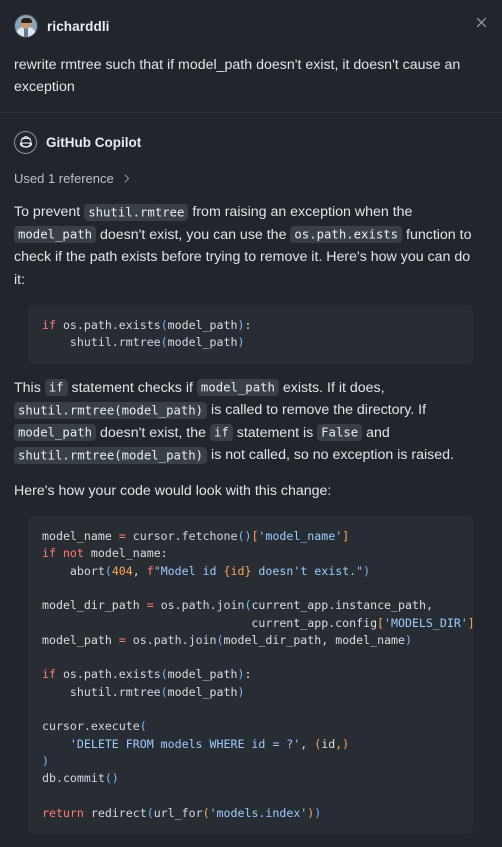 The image size is (502, 847). What do you see at coordinates (370, 639) in the screenshot?
I see `tok-var-model-name-3: model_name` at bounding box center [370, 639].